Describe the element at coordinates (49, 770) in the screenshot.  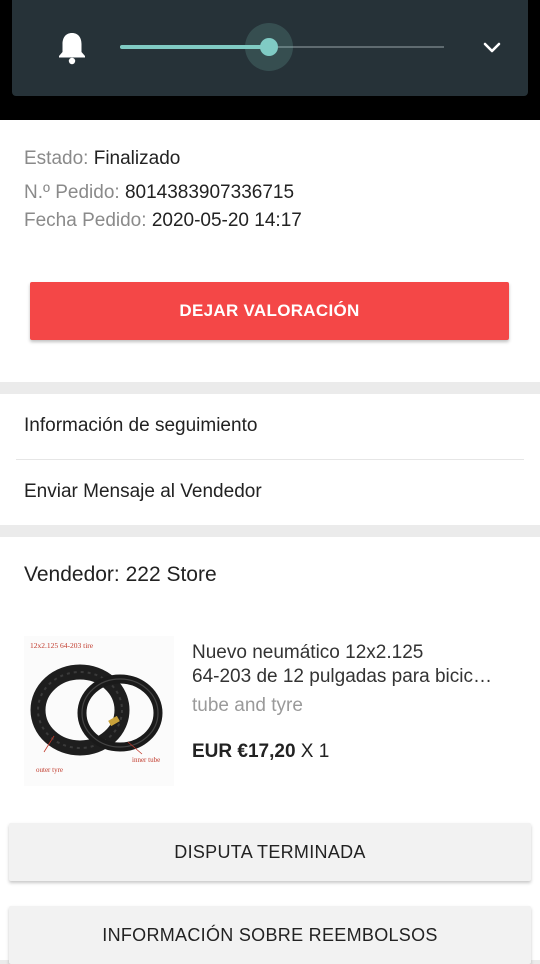
I see `image-caption-outer: outer tyre` at that location.